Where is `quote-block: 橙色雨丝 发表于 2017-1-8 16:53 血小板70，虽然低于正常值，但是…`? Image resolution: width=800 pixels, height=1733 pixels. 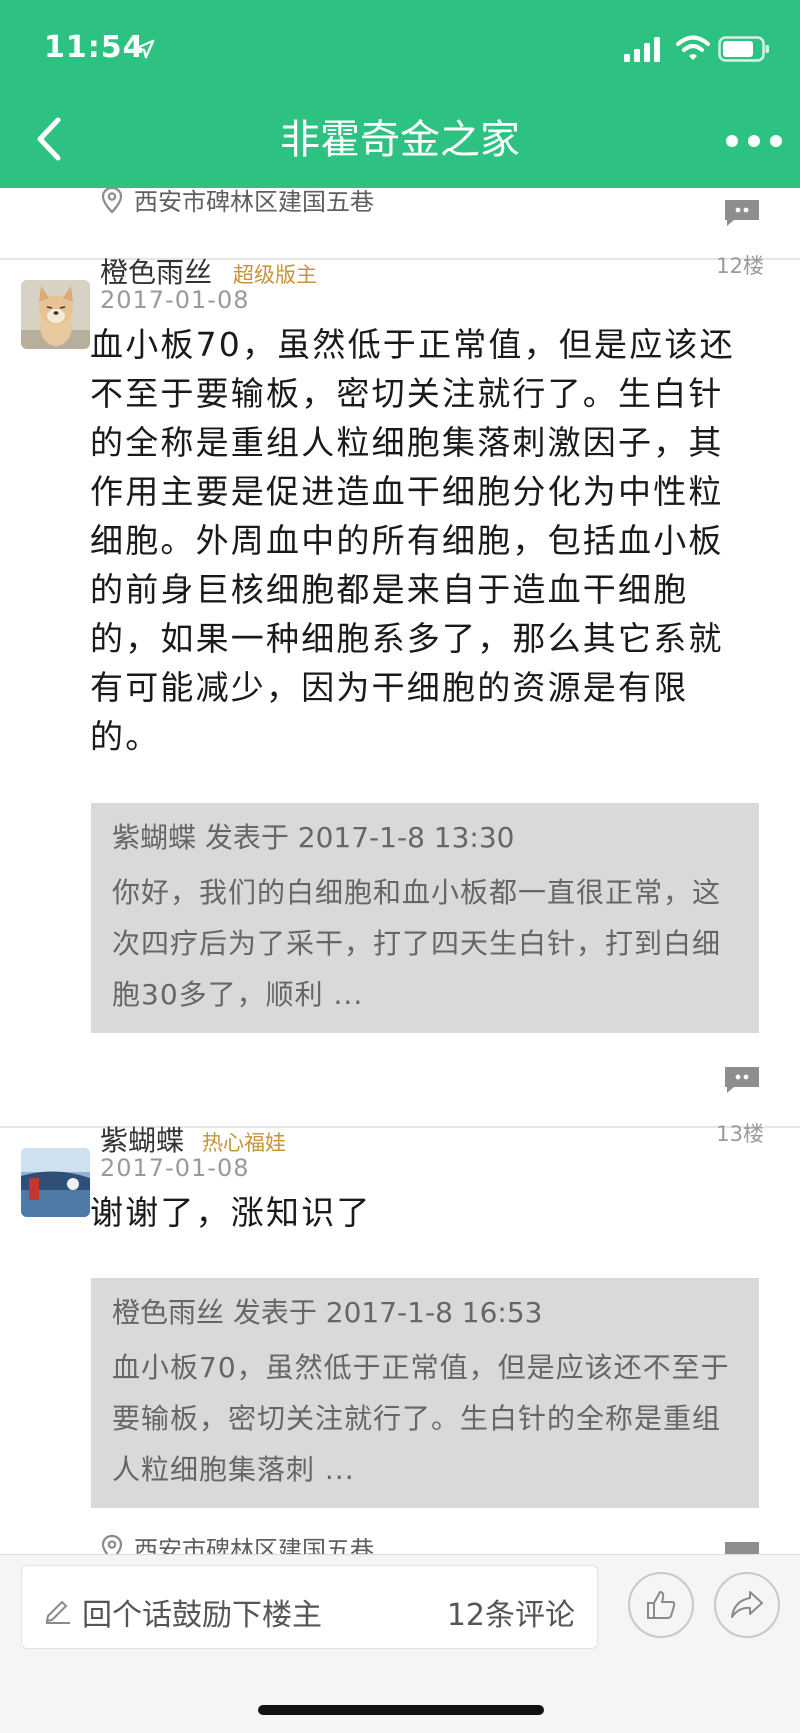
quote-block: 橙色雨丝 发表于 2017-1-8 16:53 血小板70，虽然低于正常值，但是… is located at coordinates (425, 1393).